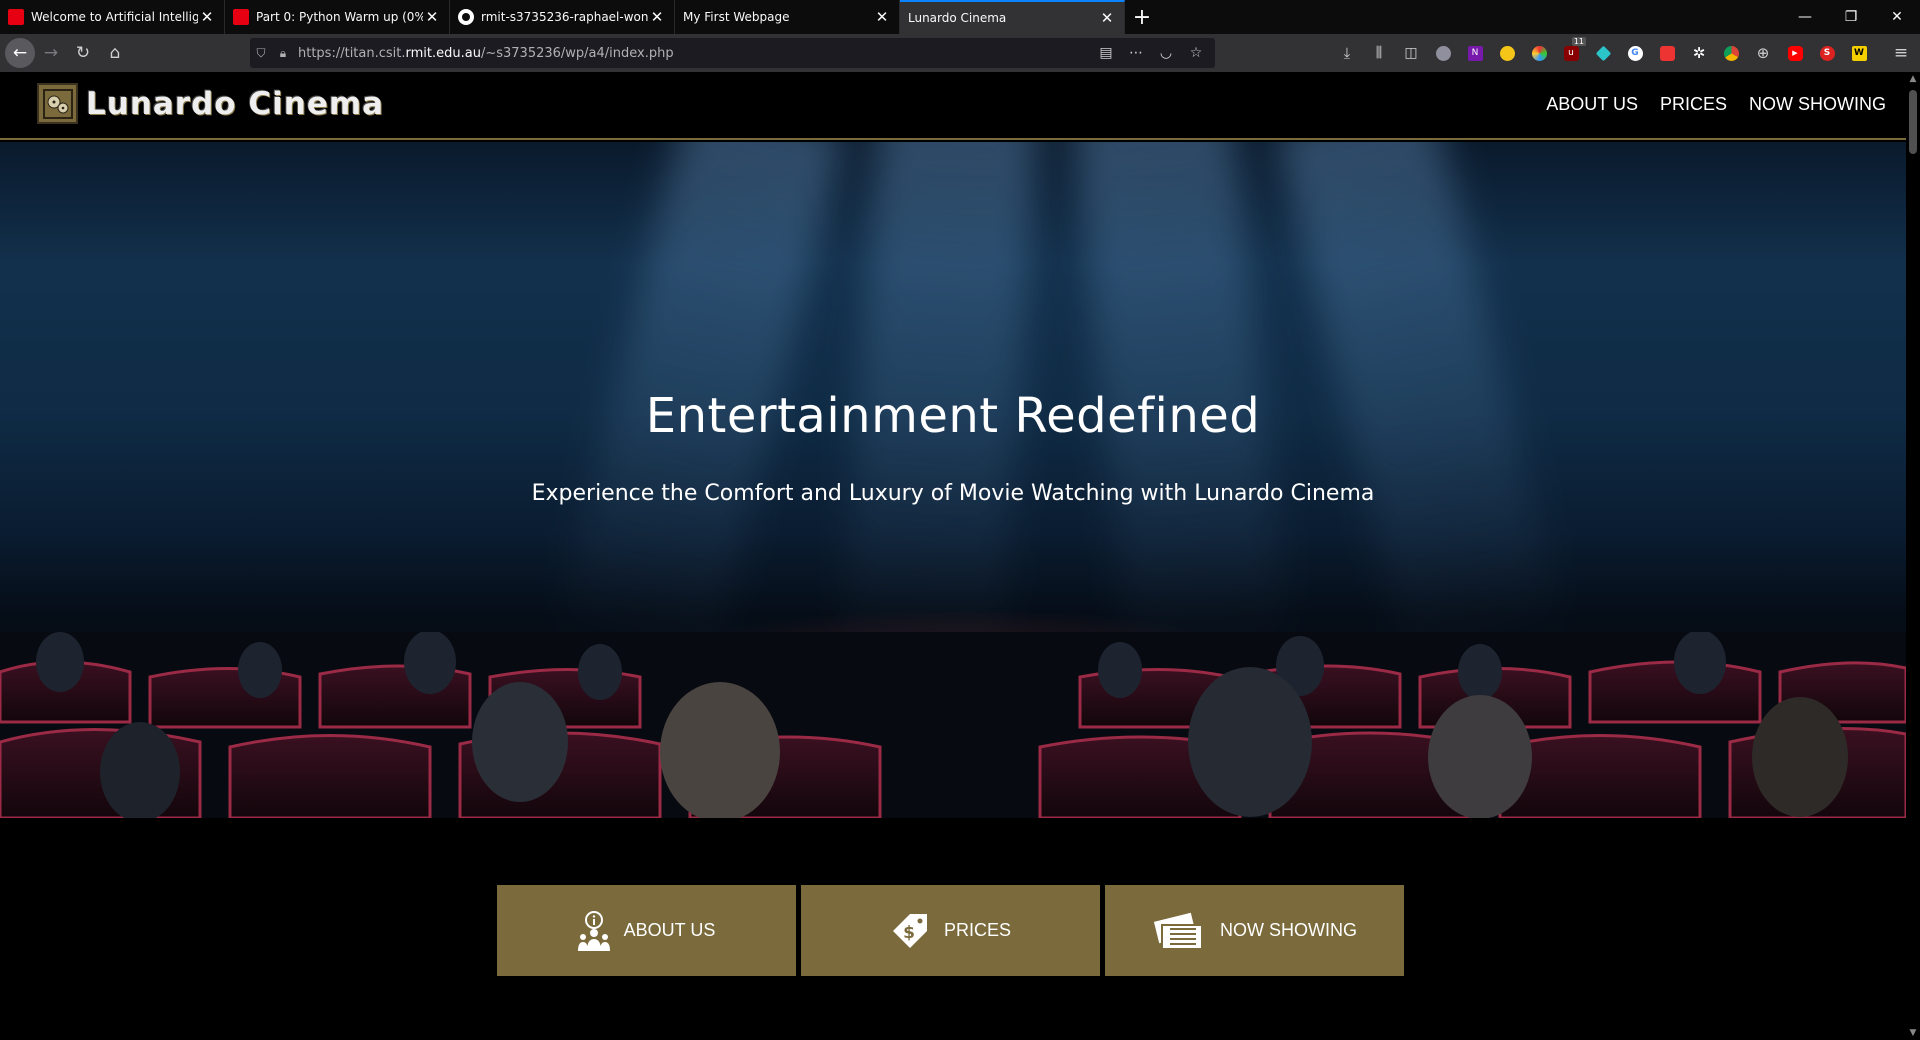 Image resolution: width=1920 pixels, height=1040 pixels. I want to click on browser-tab: Welcome to Artificial Intelligen ✕, so click(112, 17).